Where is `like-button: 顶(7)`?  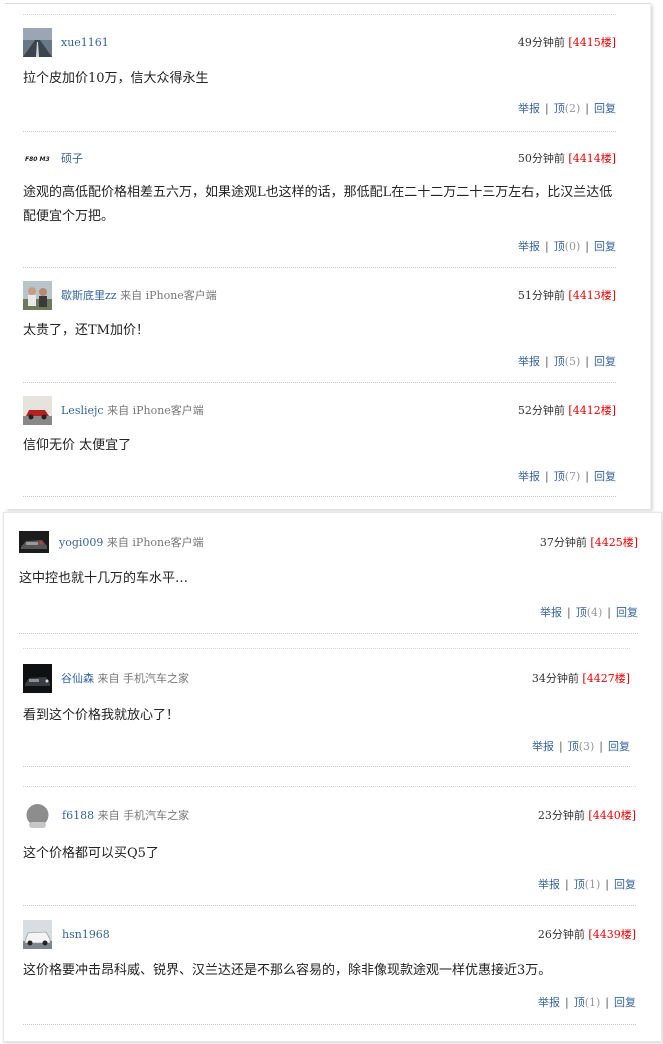
like-button: 顶(7) is located at coordinates (567, 476).